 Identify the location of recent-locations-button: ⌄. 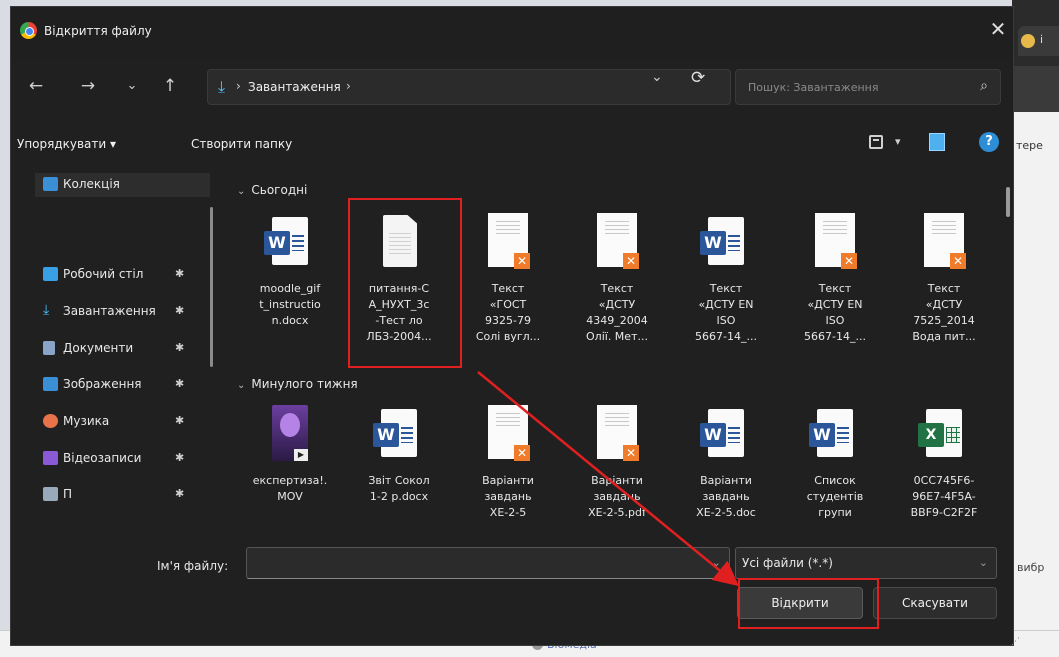
(132, 86).